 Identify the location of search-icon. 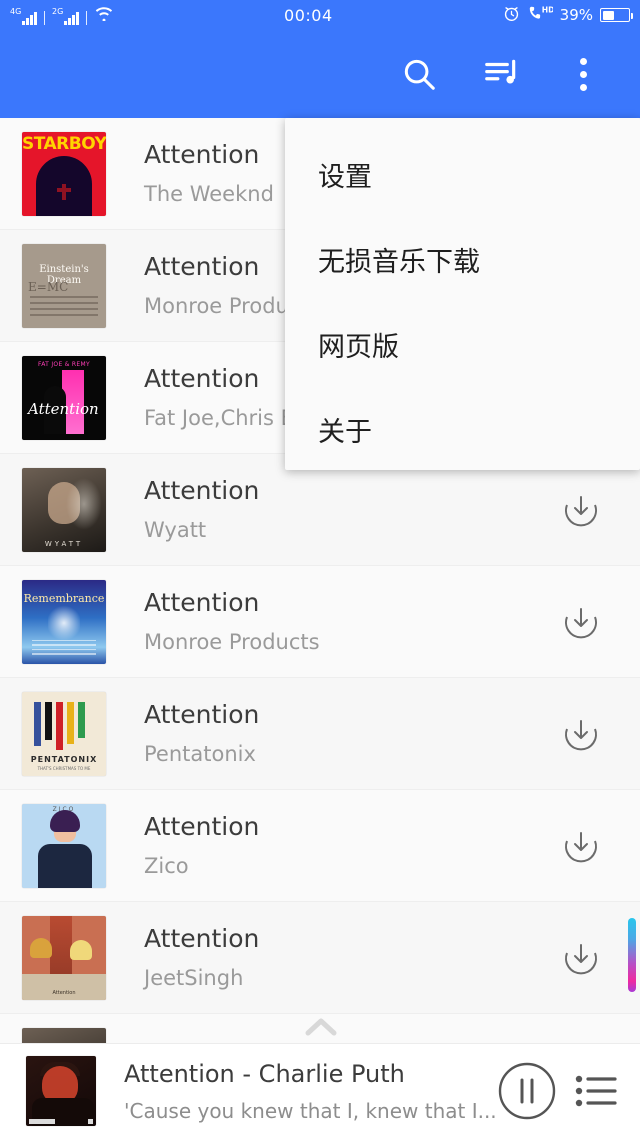
(419, 74).